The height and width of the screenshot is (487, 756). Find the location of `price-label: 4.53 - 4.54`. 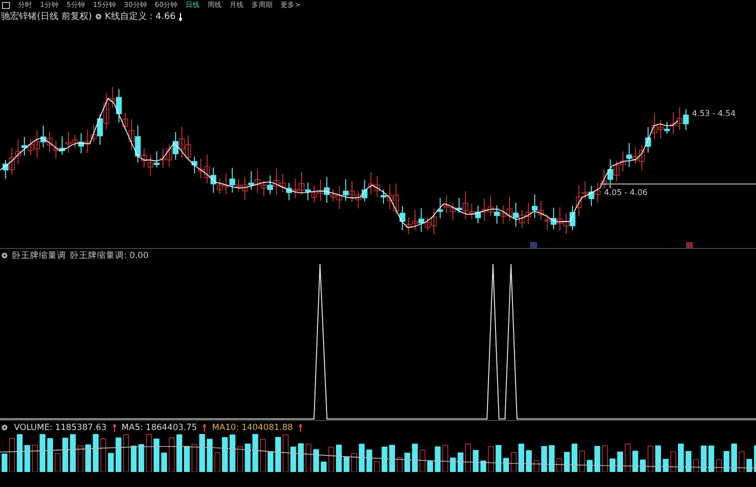

price-label: 4.53 - 4.54 is located at coordinates (714, 113).